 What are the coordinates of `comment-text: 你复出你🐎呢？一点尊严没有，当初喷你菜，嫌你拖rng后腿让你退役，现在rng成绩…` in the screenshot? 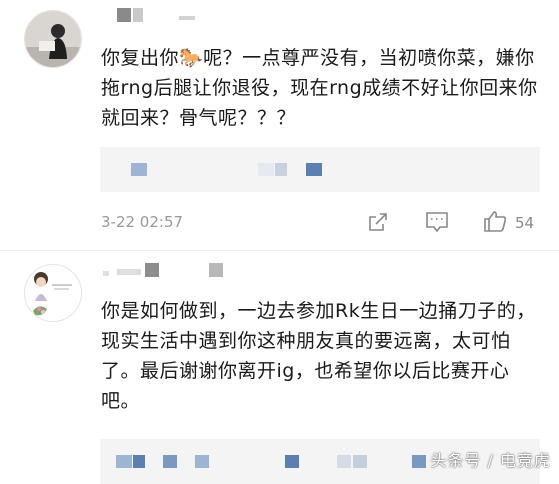 It's located at (319, 88).